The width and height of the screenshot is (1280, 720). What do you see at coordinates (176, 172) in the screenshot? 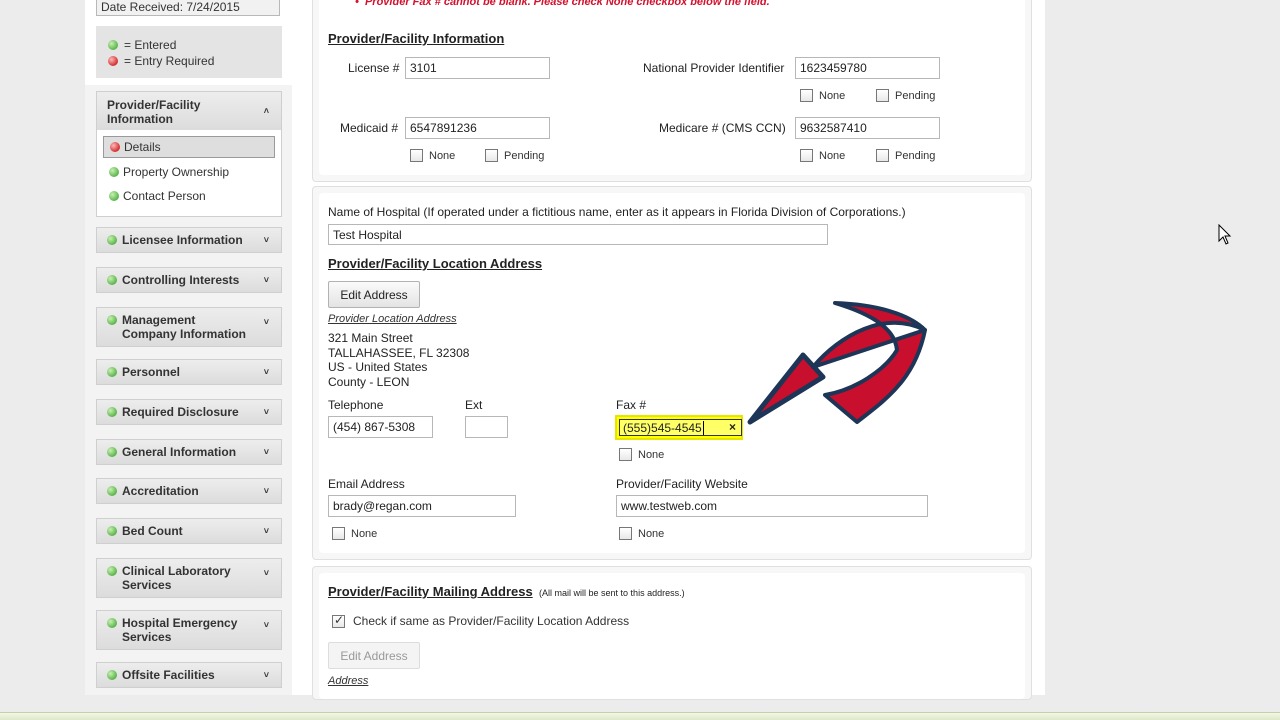
I see `nav-subitem-label: Property Ownership` at bounding box center [176, 172].